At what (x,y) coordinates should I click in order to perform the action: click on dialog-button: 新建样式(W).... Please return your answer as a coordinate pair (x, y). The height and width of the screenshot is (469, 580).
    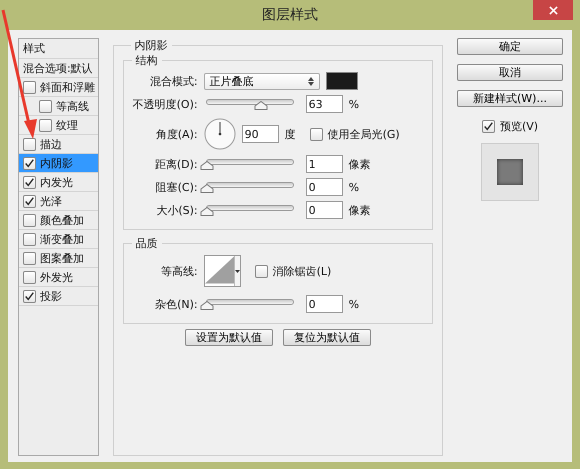
    Looking at the image, I should click on (510, 98).